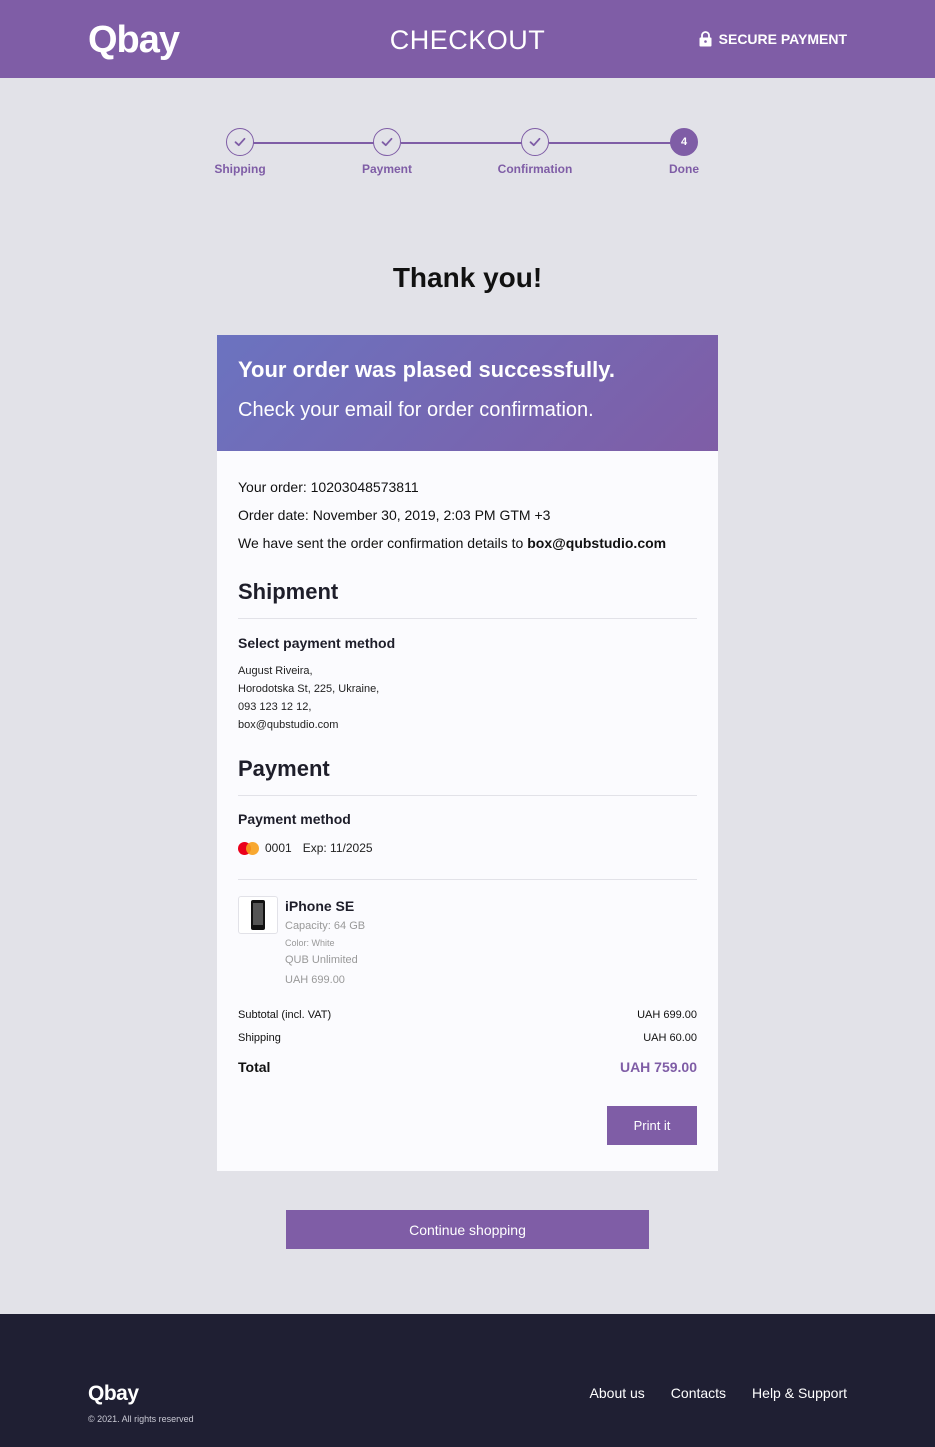  What do you see at coordinates (310, 943) in the screenshot?
I see `product-color: Color: White` at bounding box center [310, 943].